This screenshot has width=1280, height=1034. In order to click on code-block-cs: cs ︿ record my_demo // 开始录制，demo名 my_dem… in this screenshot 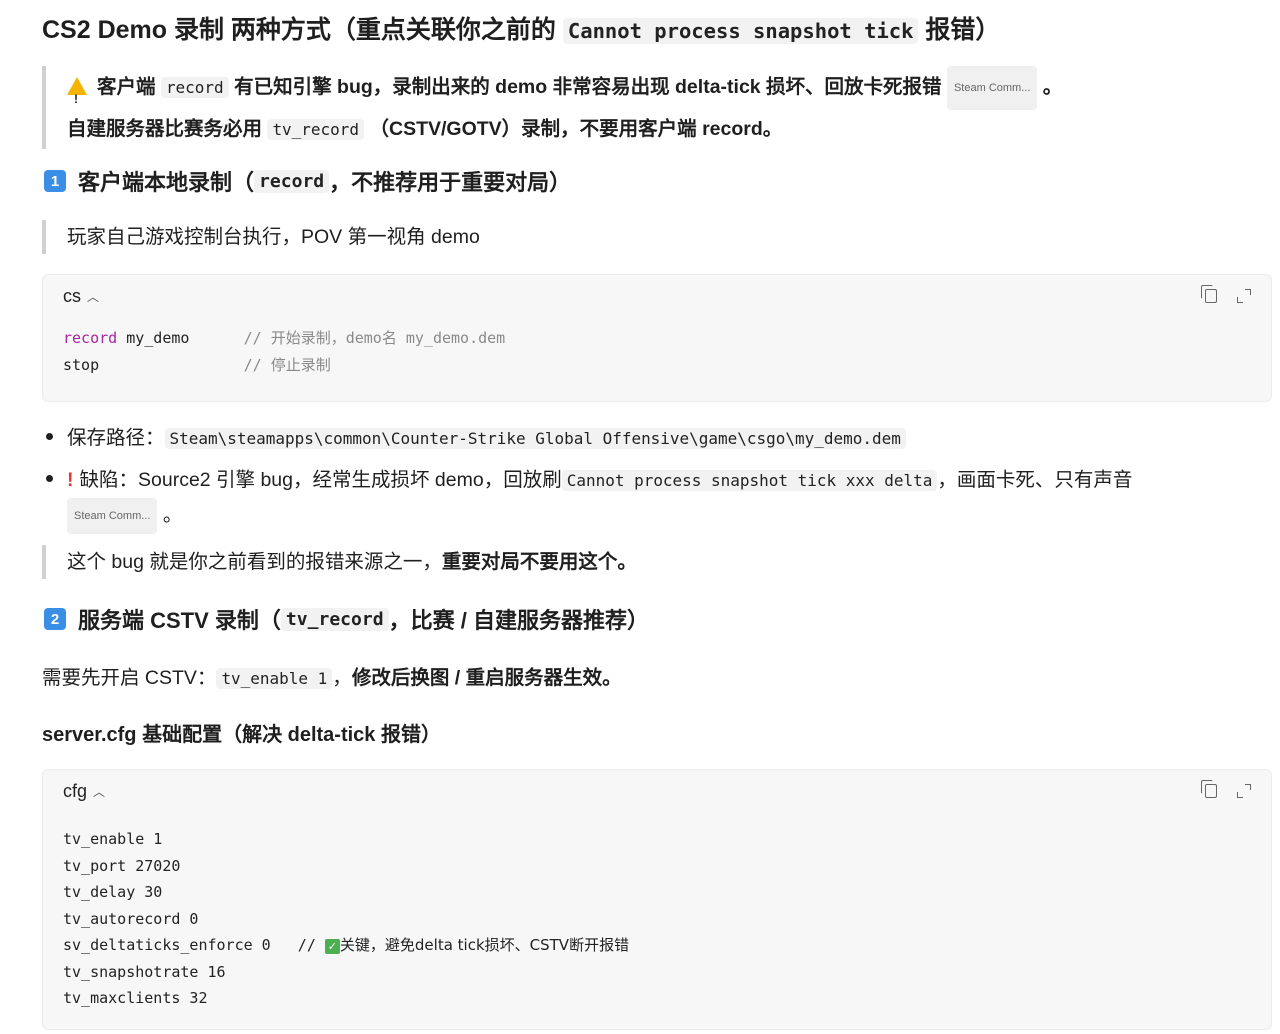, I will do `click(657, 338)`.